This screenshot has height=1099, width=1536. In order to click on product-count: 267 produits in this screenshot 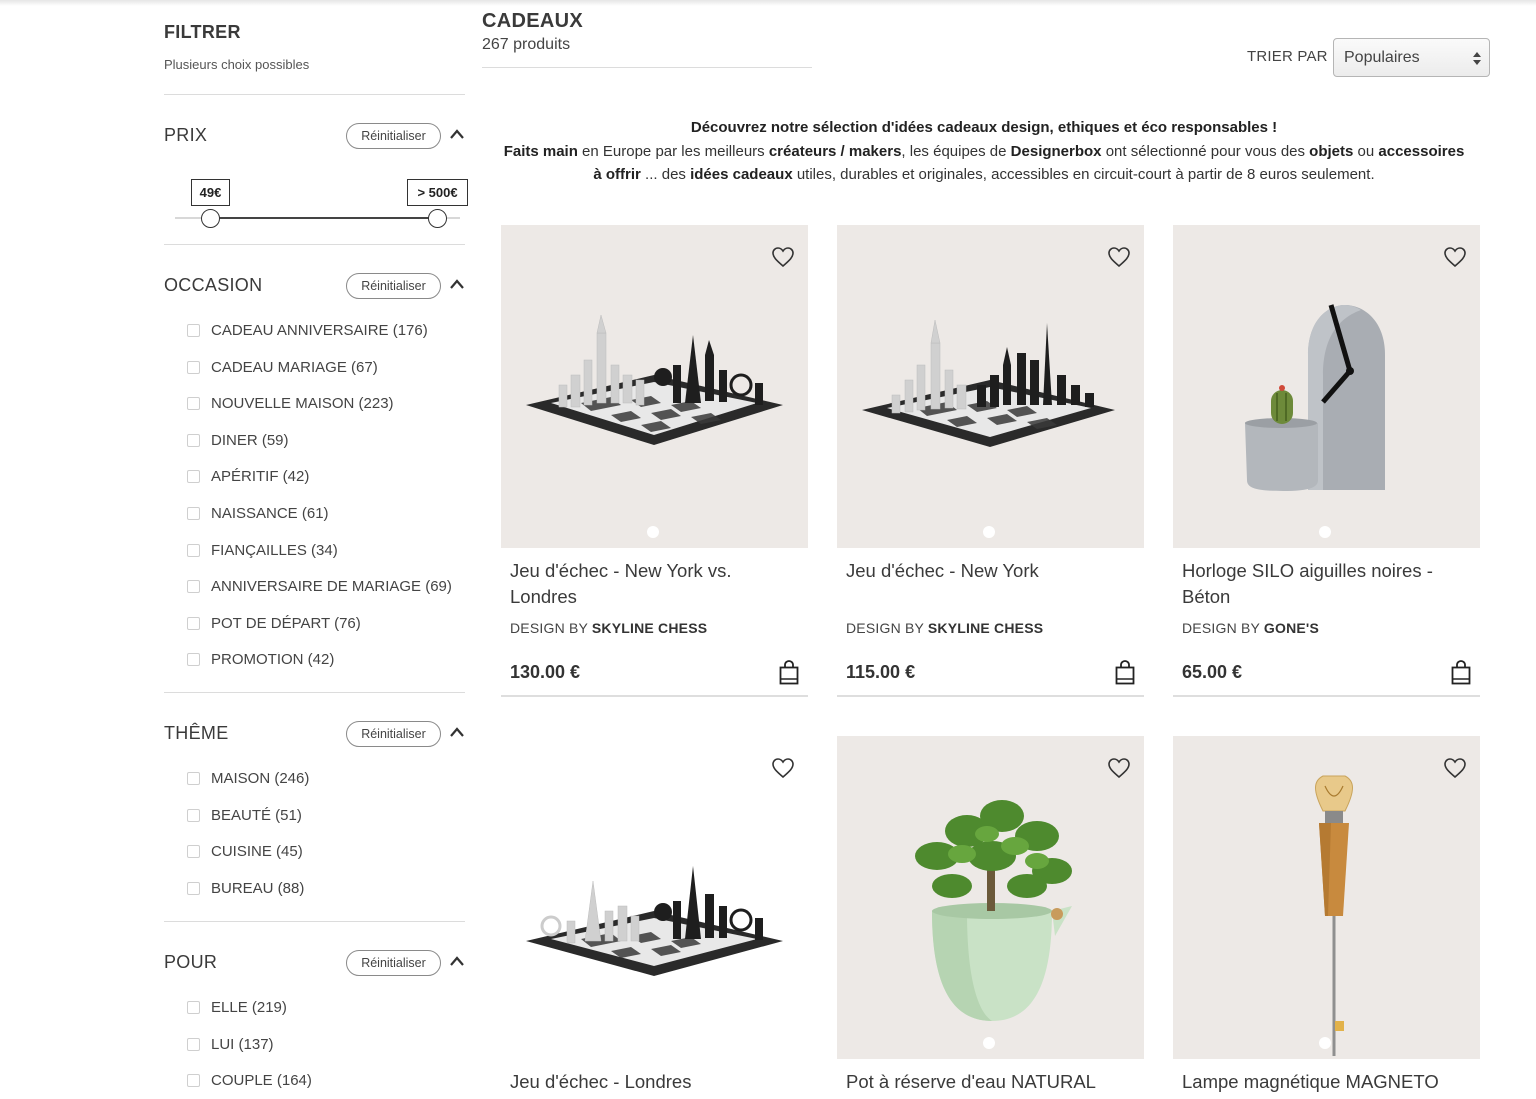, I will do `click(526, 44)`.